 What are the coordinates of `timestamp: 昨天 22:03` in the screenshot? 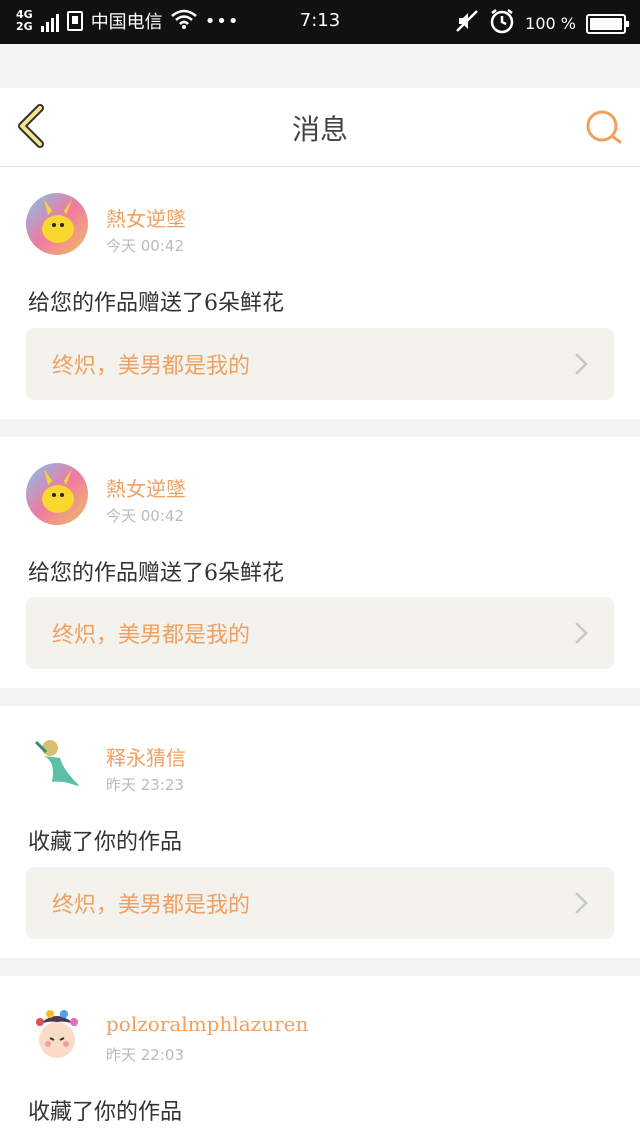 It's located at (145, 1055).